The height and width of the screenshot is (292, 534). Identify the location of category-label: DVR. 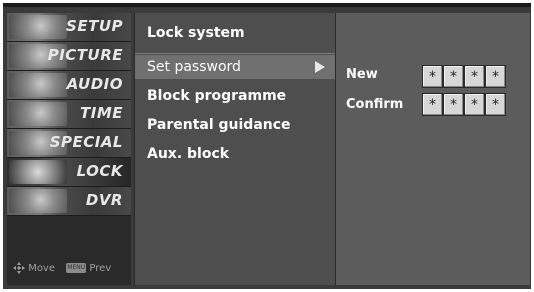
(104, 200).